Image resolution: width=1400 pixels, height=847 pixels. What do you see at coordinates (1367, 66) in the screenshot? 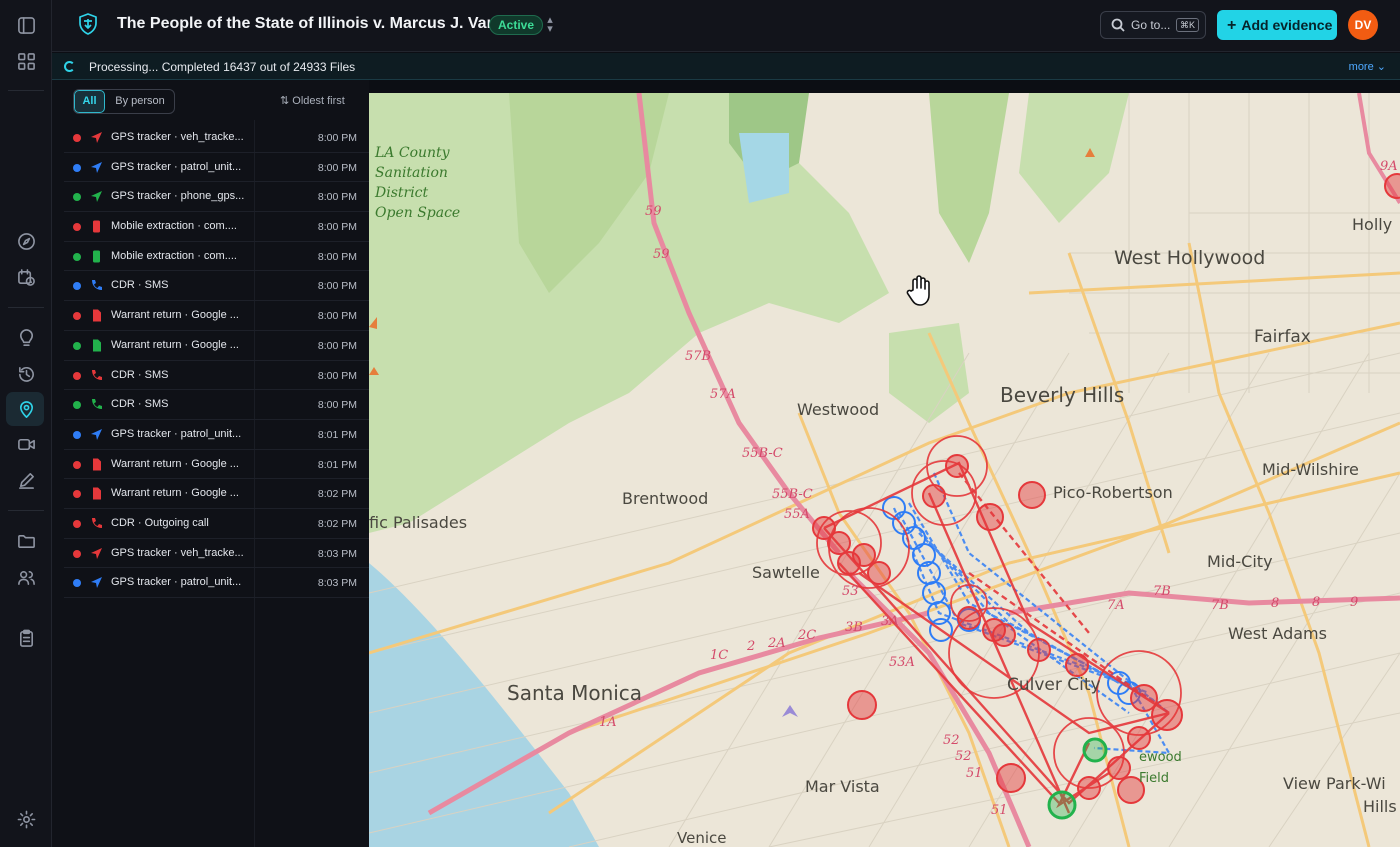
I see `more-link: more ⌄` at bounding box center [1367, 66].